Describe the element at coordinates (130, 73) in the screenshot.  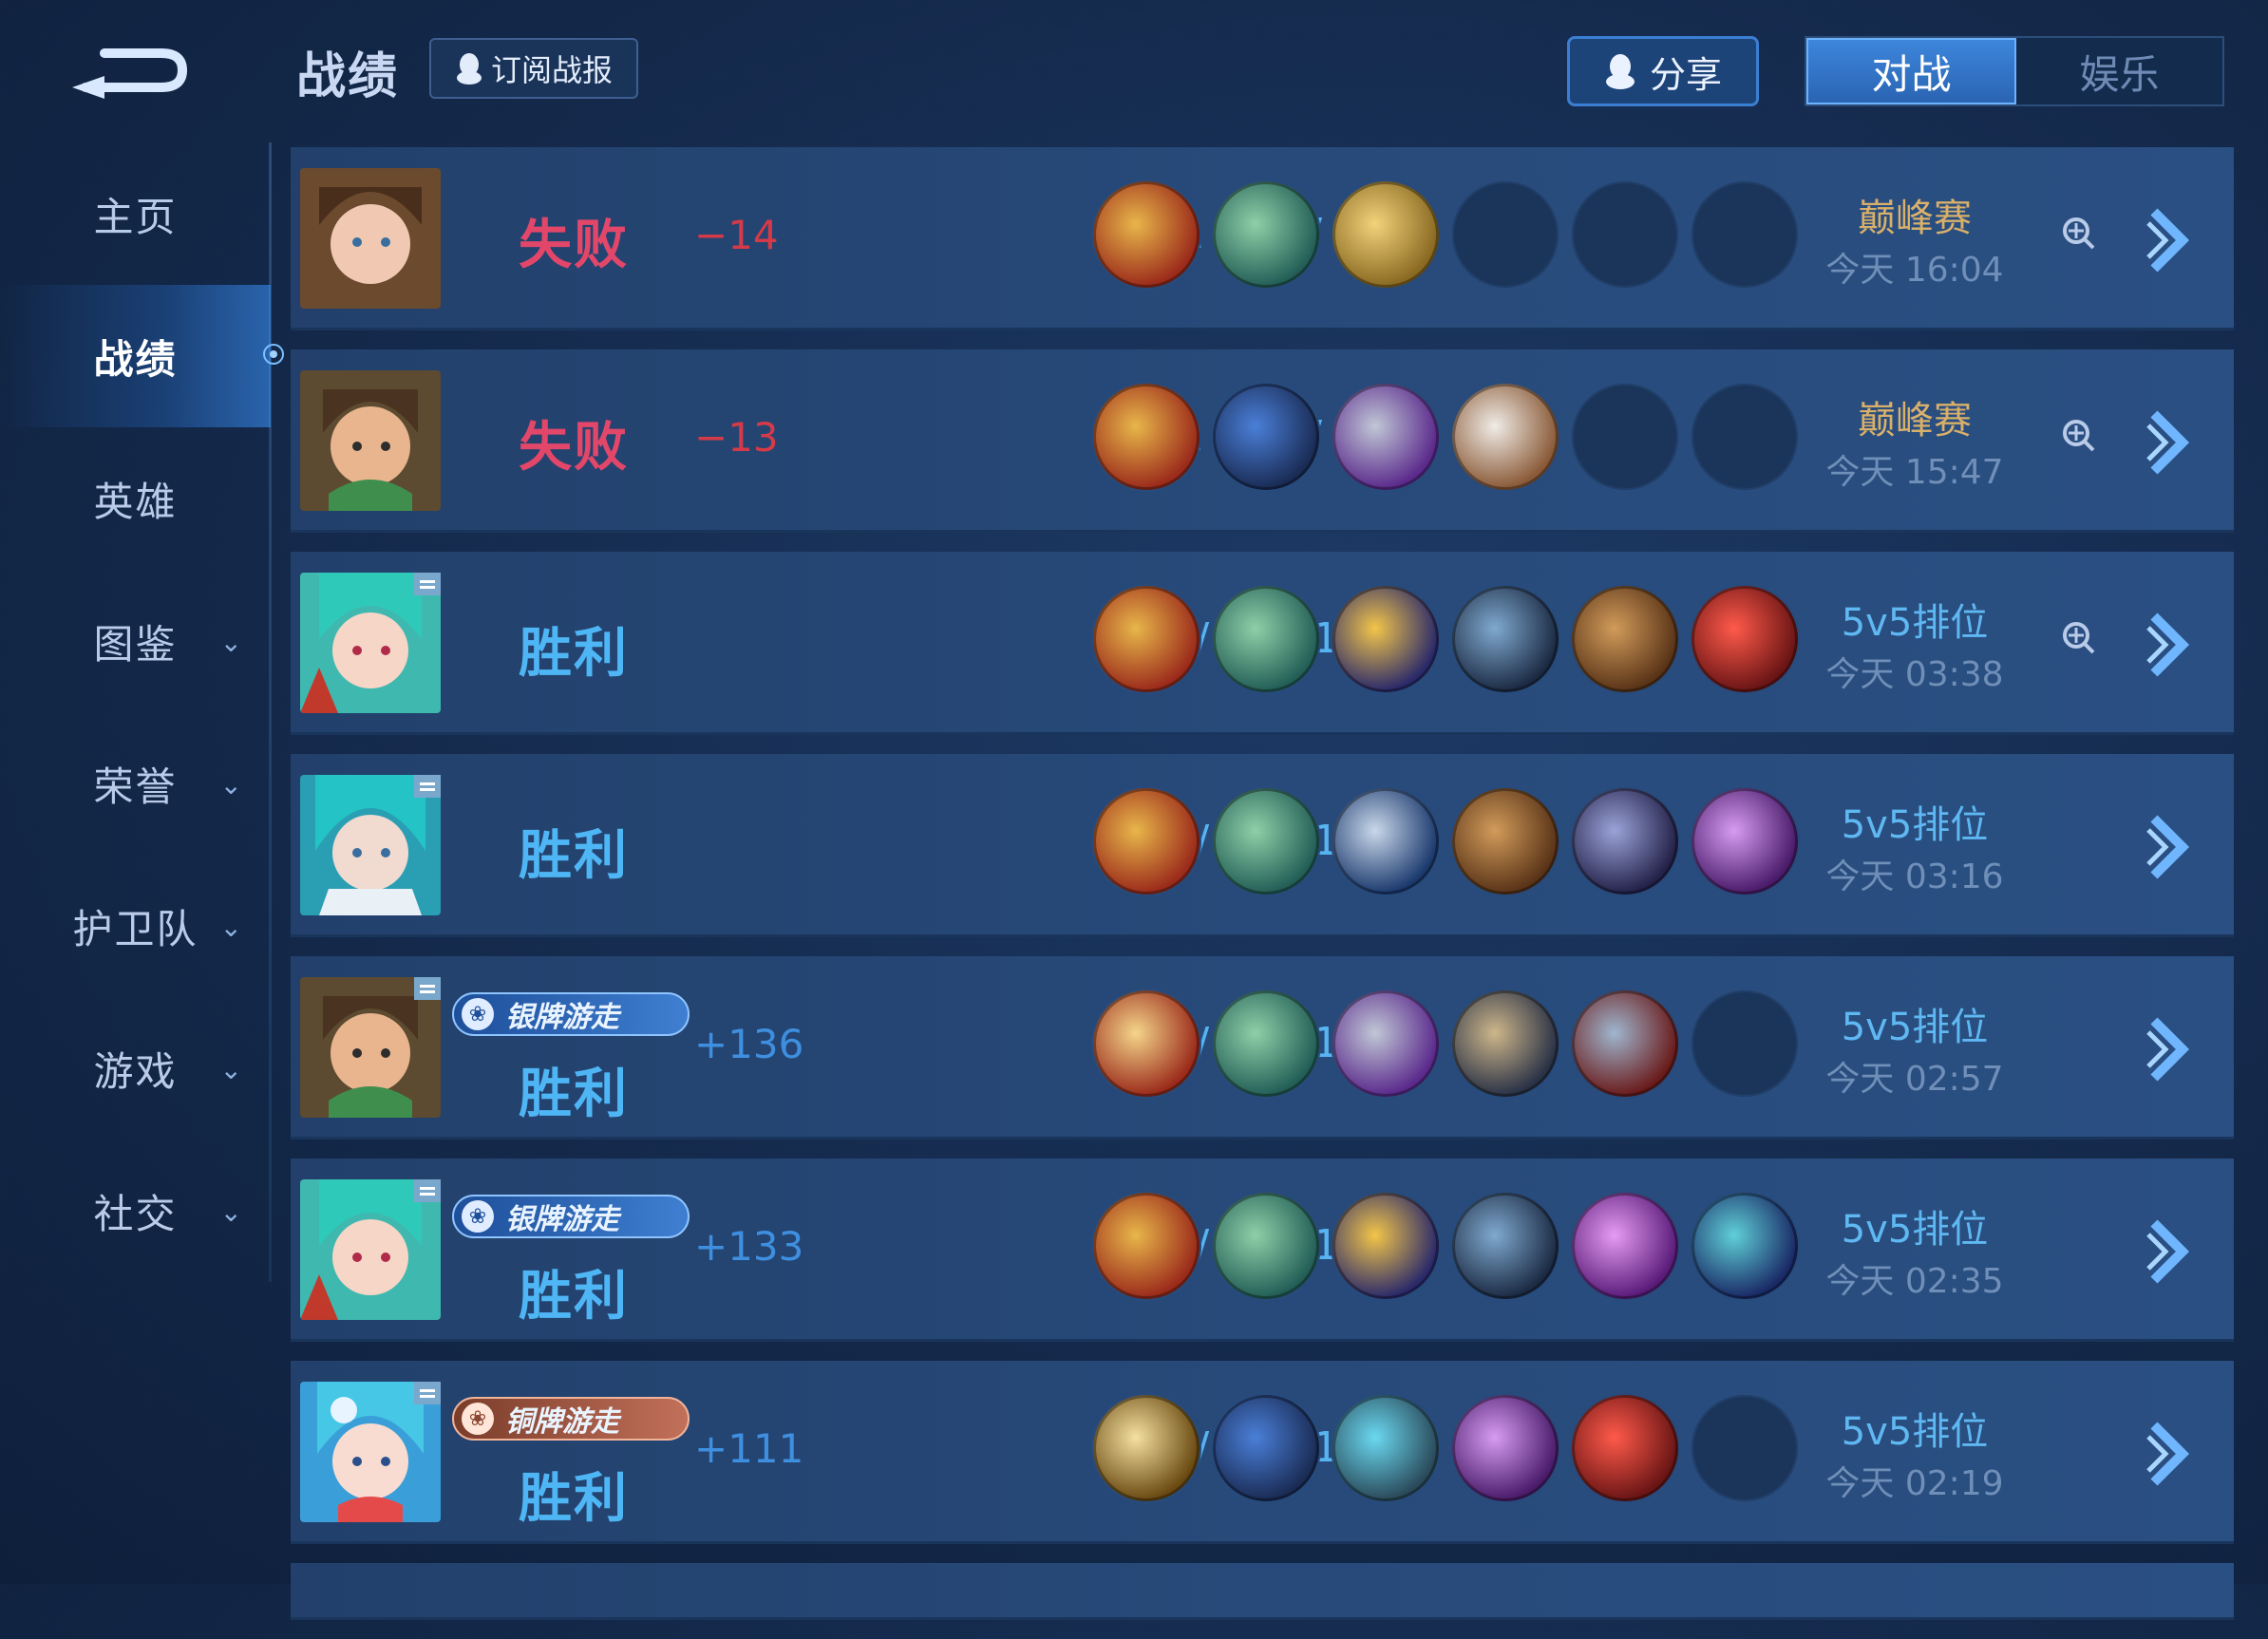
I see `back-arrow-icon` at that location.